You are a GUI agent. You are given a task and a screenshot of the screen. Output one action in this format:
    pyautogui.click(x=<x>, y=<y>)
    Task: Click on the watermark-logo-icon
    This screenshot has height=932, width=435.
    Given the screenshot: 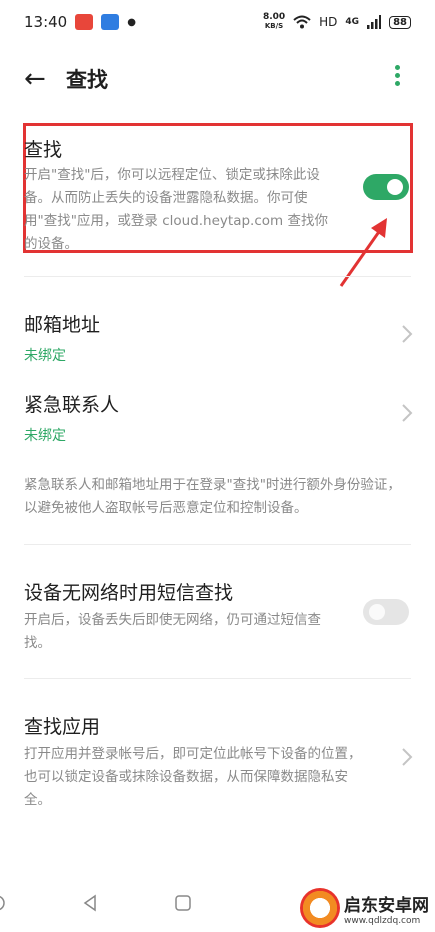 What is the action you would take?
    pyautogui.click(x=320, y=908)
    